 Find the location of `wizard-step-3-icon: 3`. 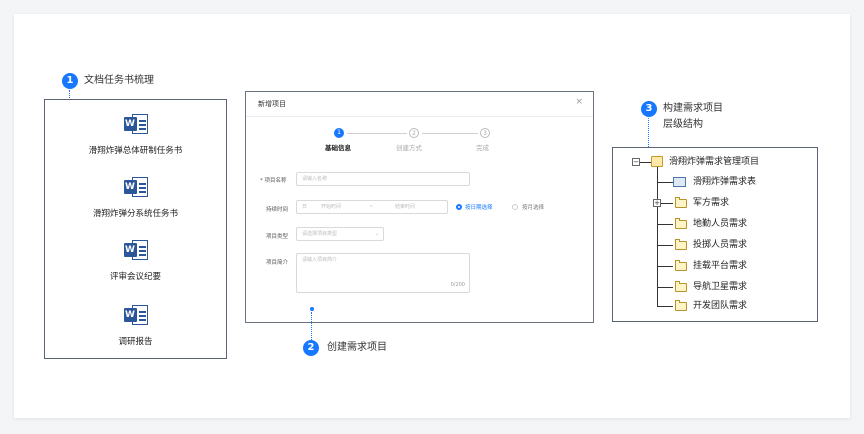

wizard-step-3-icon: 3 is located at coordinates (485, 133).